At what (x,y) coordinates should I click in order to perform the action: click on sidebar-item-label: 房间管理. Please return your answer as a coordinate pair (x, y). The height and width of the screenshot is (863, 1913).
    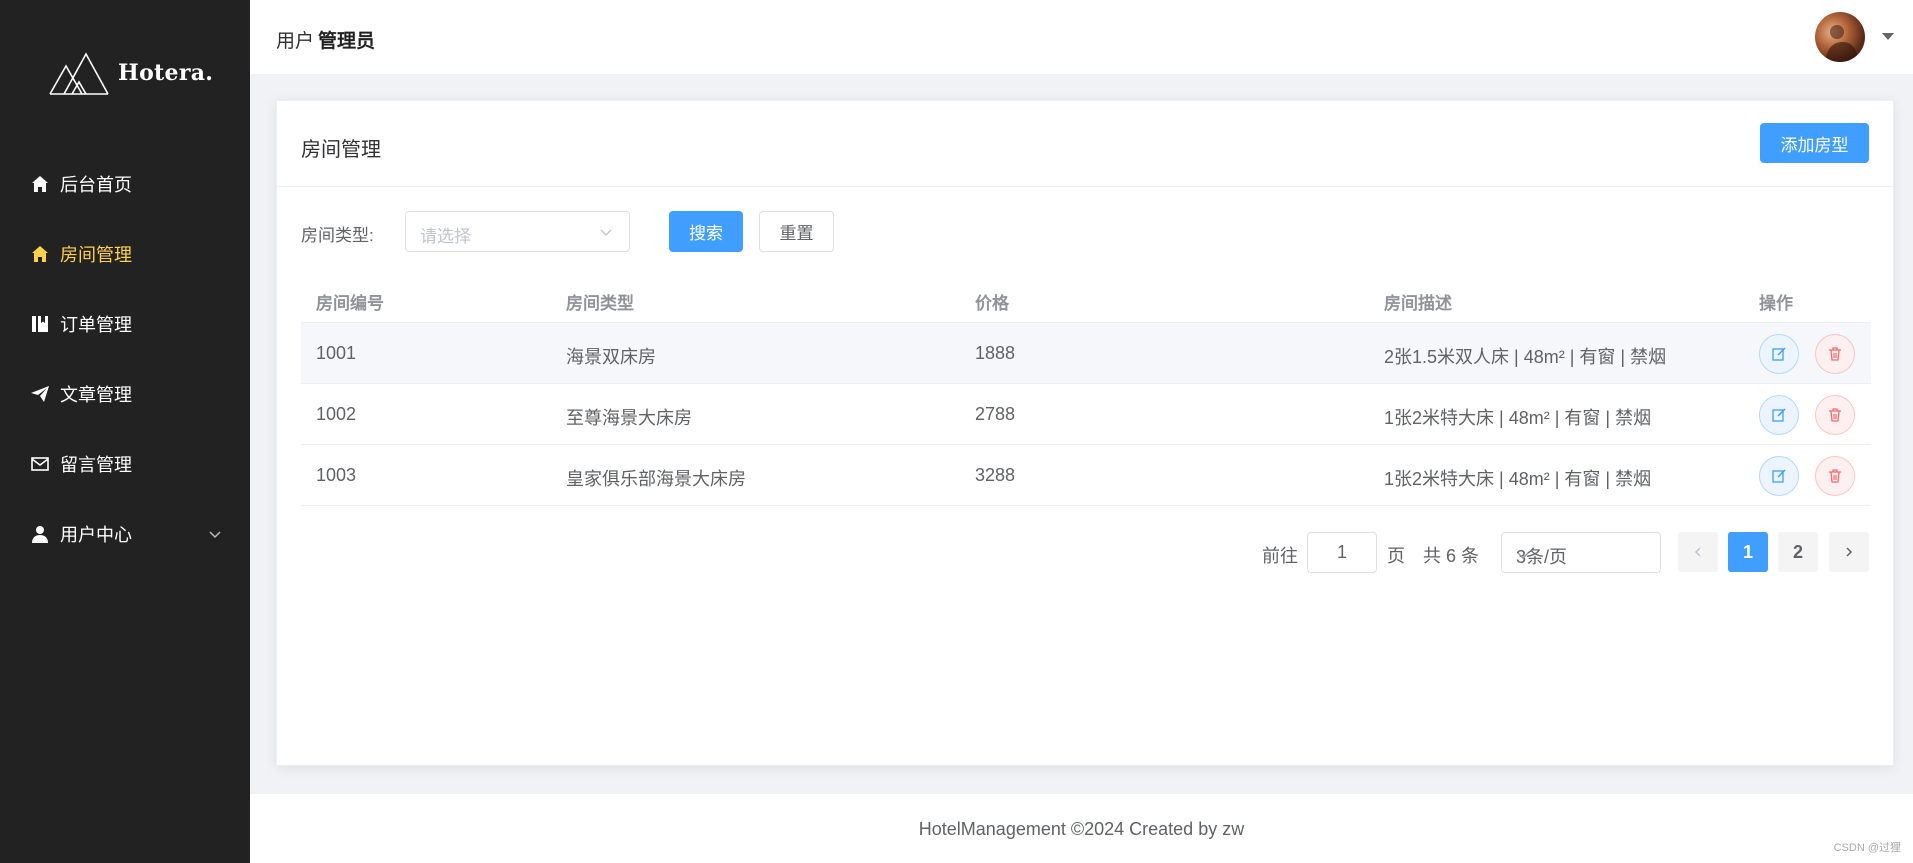
    Looking at the image, I should click on (96, 255).